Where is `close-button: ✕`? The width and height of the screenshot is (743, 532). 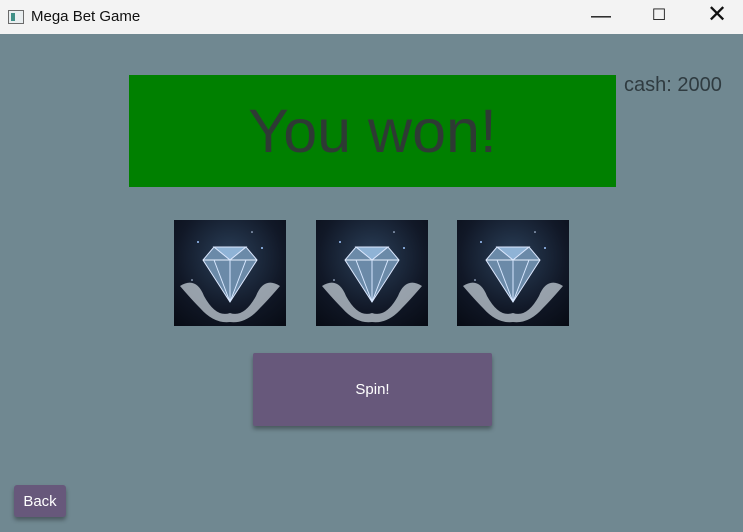
close-button: ✕ is located at coordinates (715, 17).